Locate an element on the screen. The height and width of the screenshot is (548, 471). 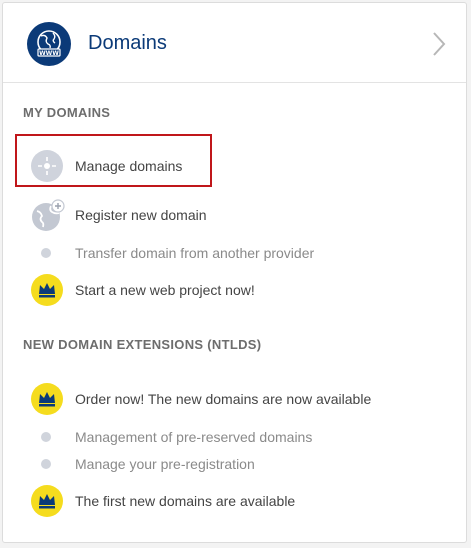
menu-item-pre-registration: Manage your pre-registration is located at coordinates (223, 464).